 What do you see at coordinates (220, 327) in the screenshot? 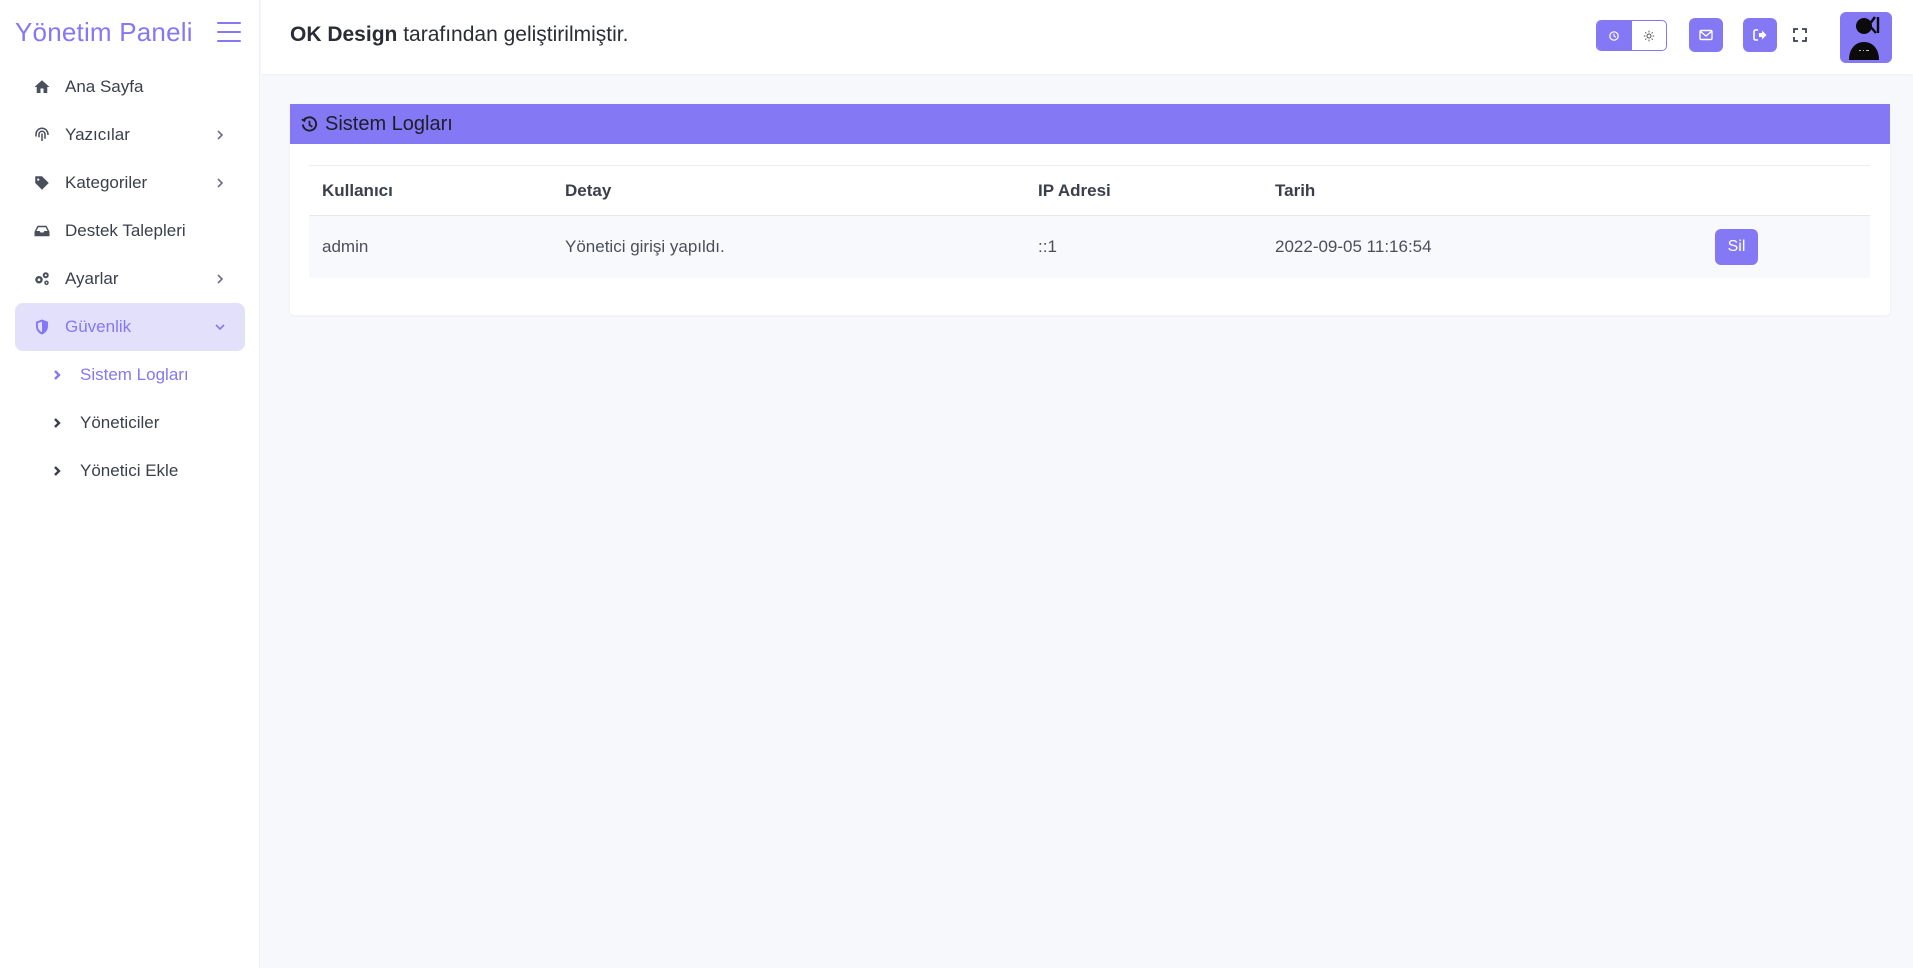
I see `chevron-down-icon` at bounding box center [220, 327].